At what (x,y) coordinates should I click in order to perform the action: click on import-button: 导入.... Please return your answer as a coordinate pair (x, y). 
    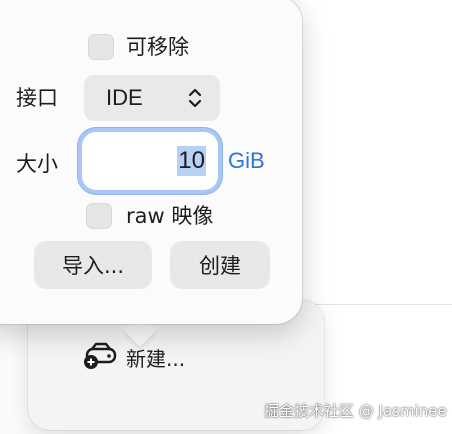
    Looking at the image, I should click on (93, 265).